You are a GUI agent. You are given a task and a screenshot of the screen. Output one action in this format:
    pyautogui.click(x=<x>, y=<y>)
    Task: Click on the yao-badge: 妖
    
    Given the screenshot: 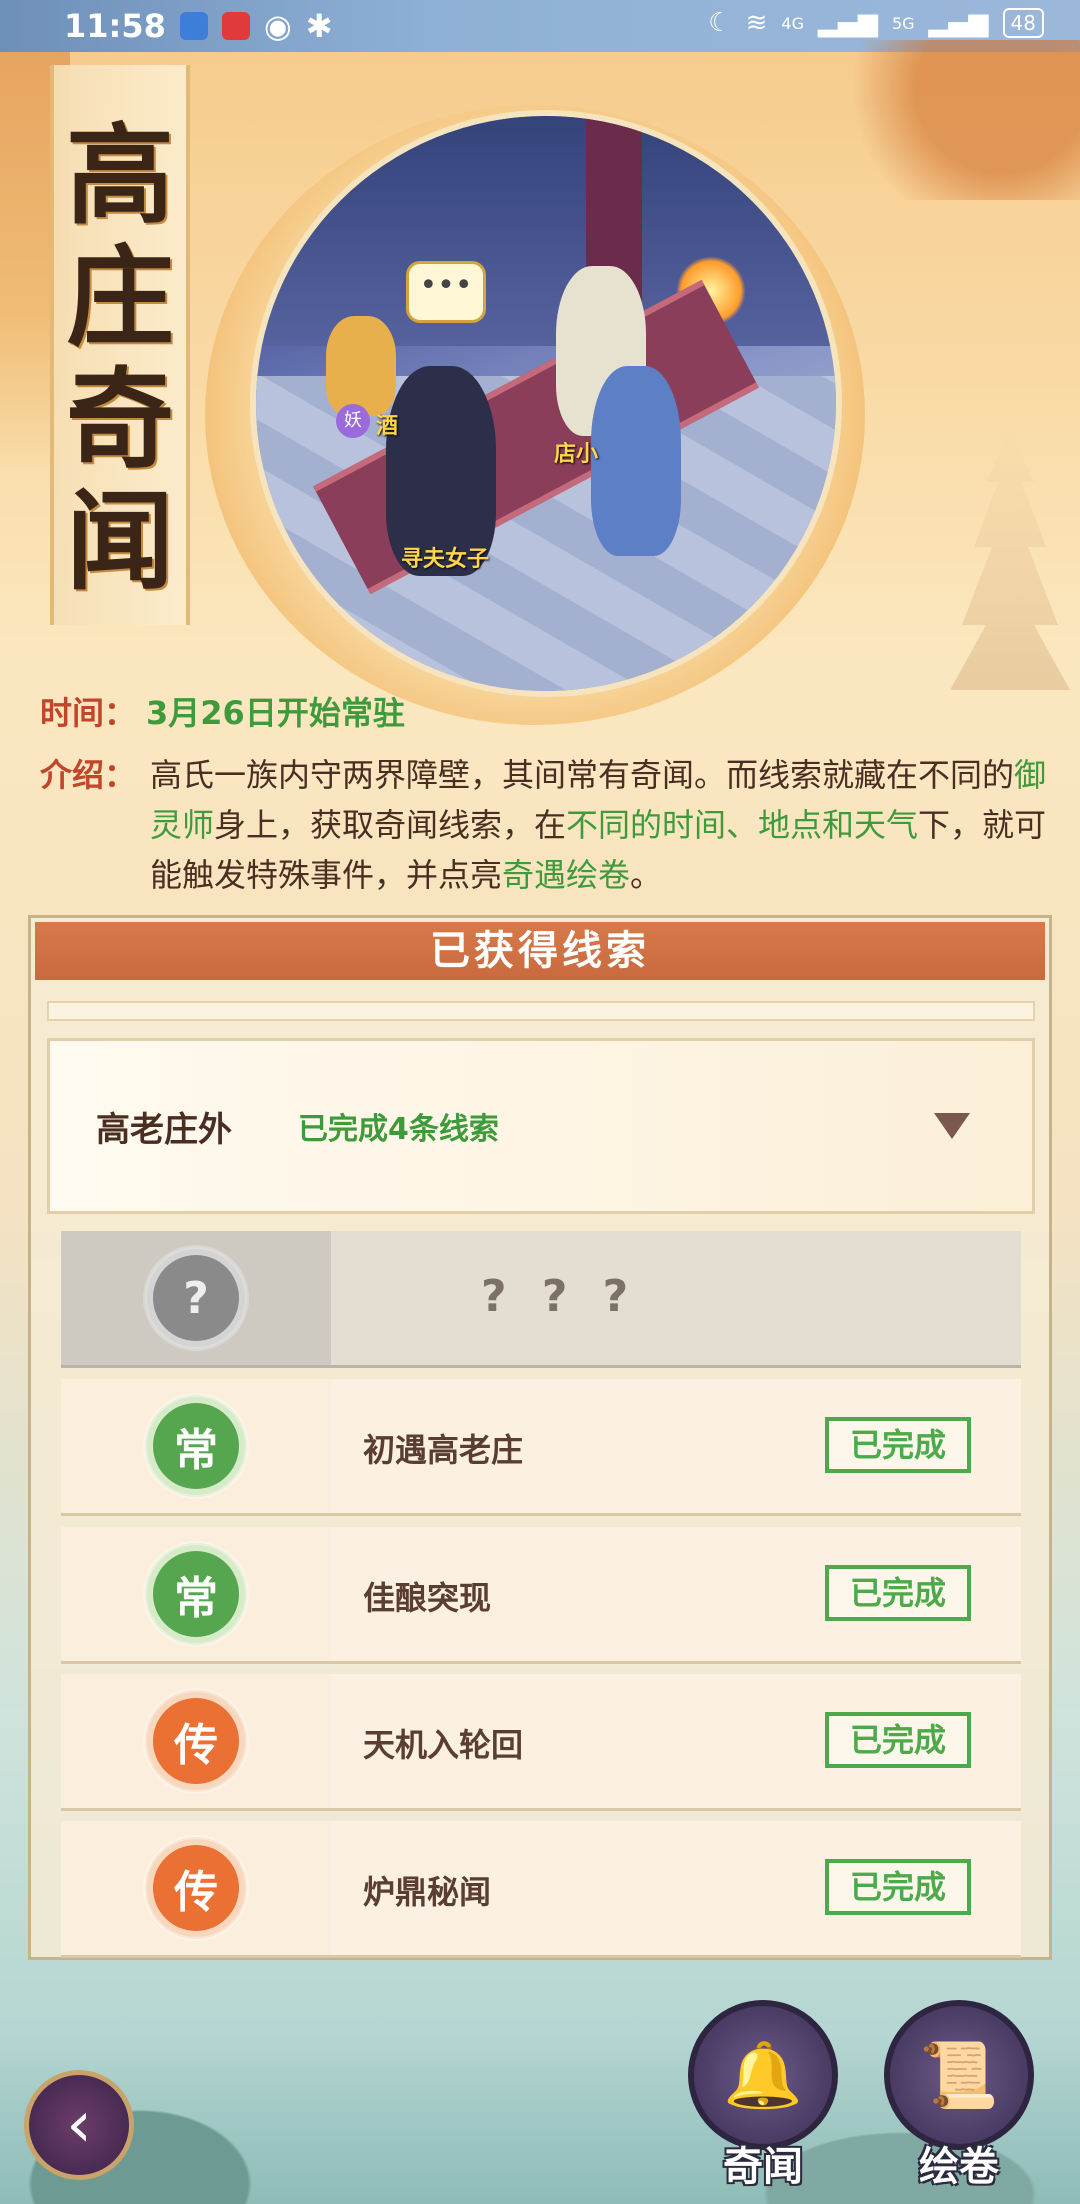 What is the action you would take?
    pyautogui.click(x=353, y=421)
    